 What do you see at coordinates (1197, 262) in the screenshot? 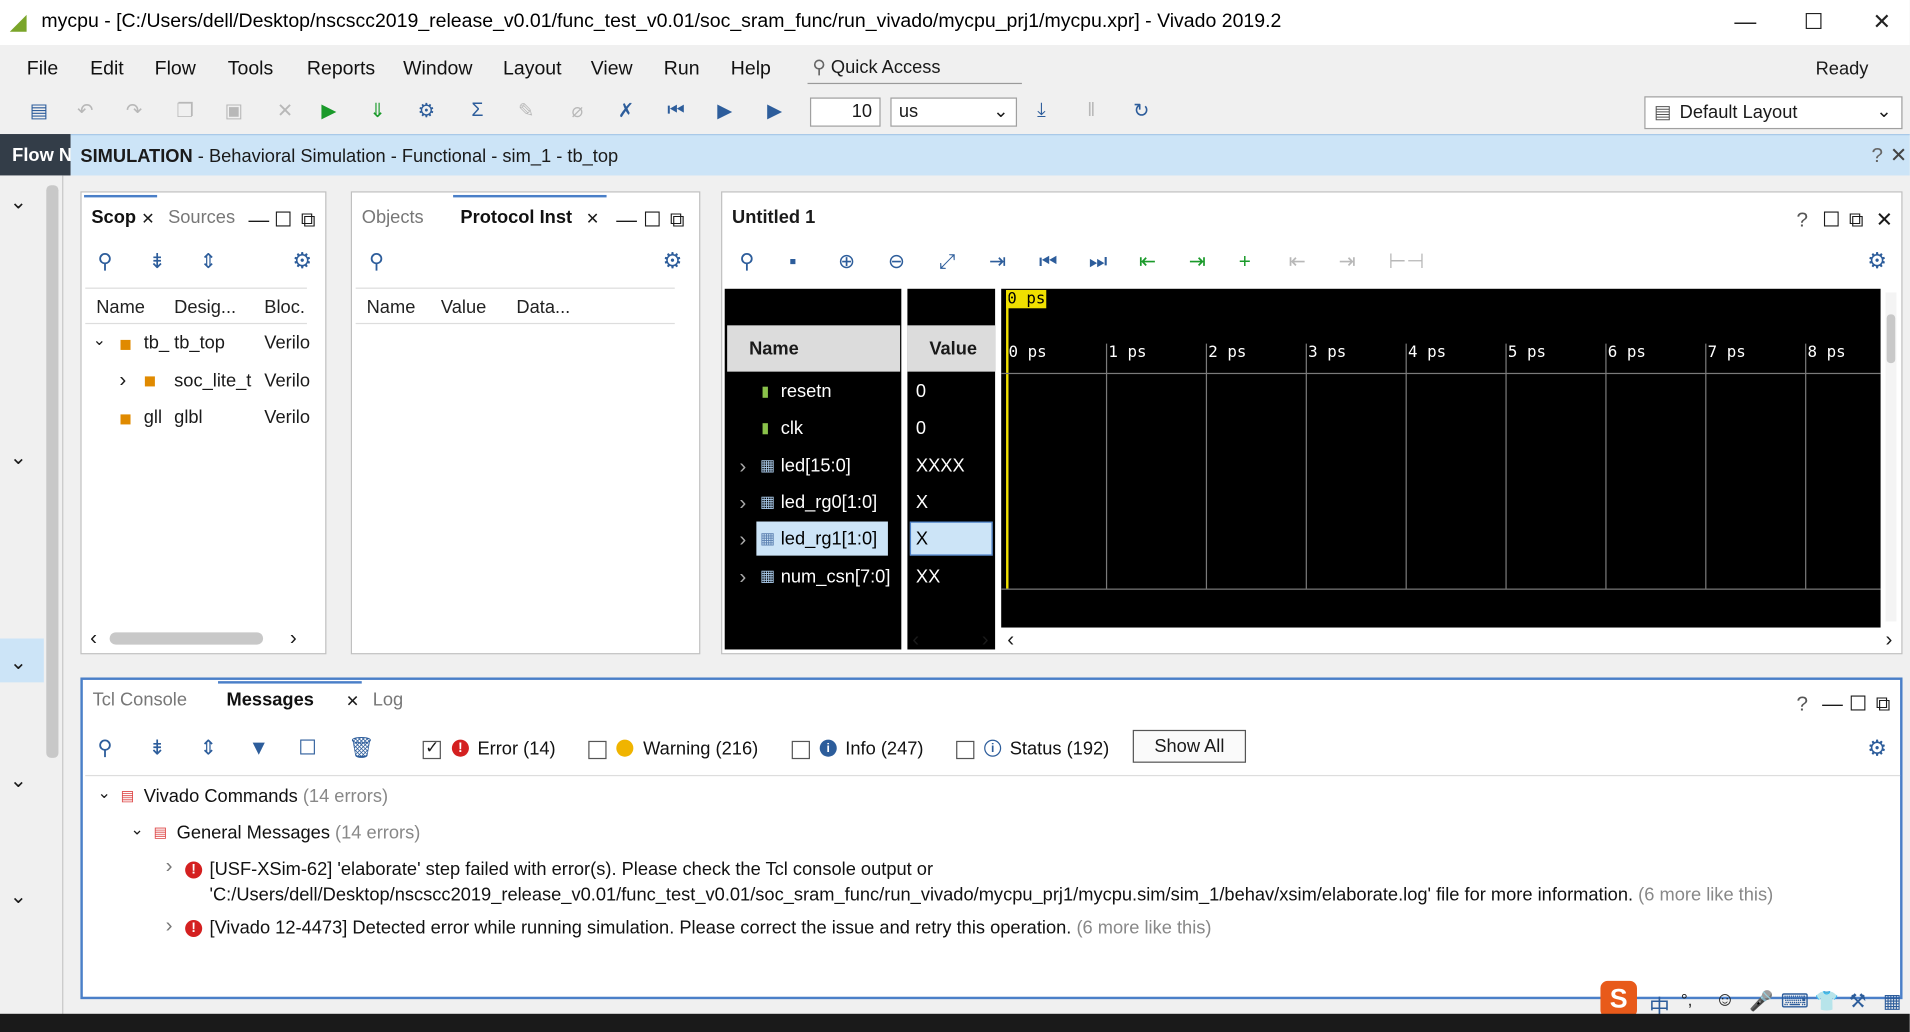
I see `next-transition-icon: ⇥` at bounding box center [1197, 262].